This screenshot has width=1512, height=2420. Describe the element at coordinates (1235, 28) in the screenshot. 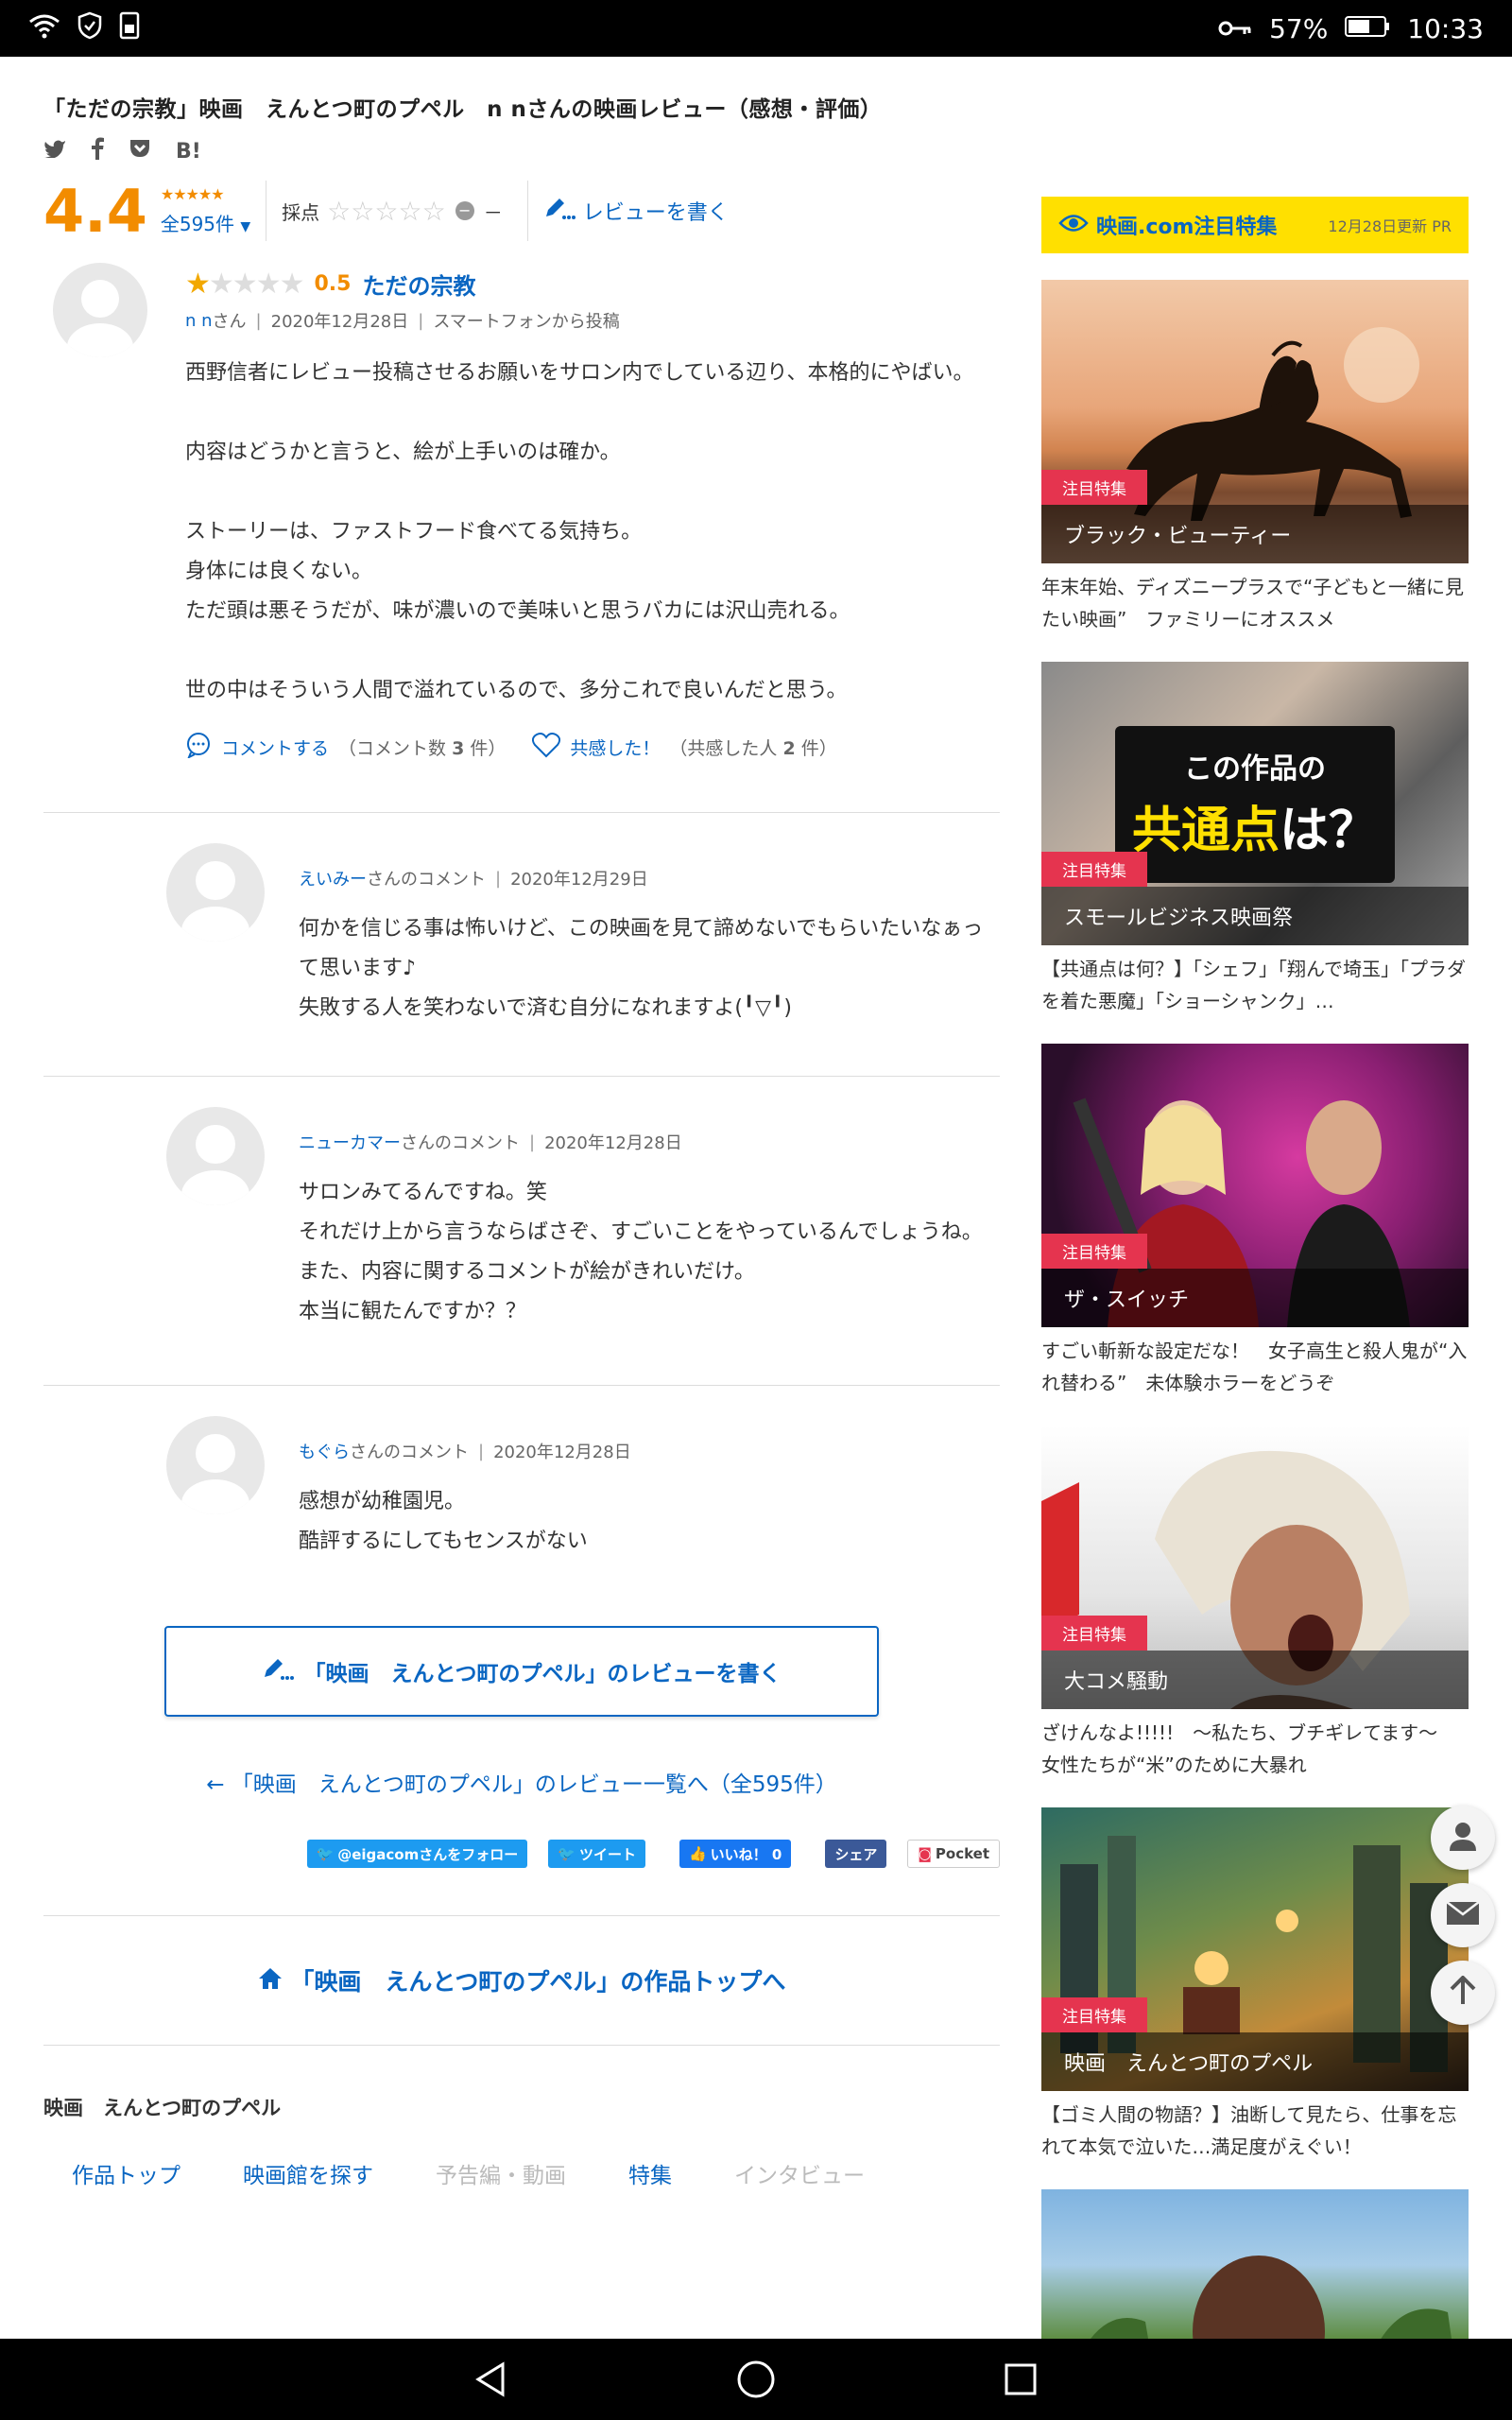

I see `key-icon` at that location.